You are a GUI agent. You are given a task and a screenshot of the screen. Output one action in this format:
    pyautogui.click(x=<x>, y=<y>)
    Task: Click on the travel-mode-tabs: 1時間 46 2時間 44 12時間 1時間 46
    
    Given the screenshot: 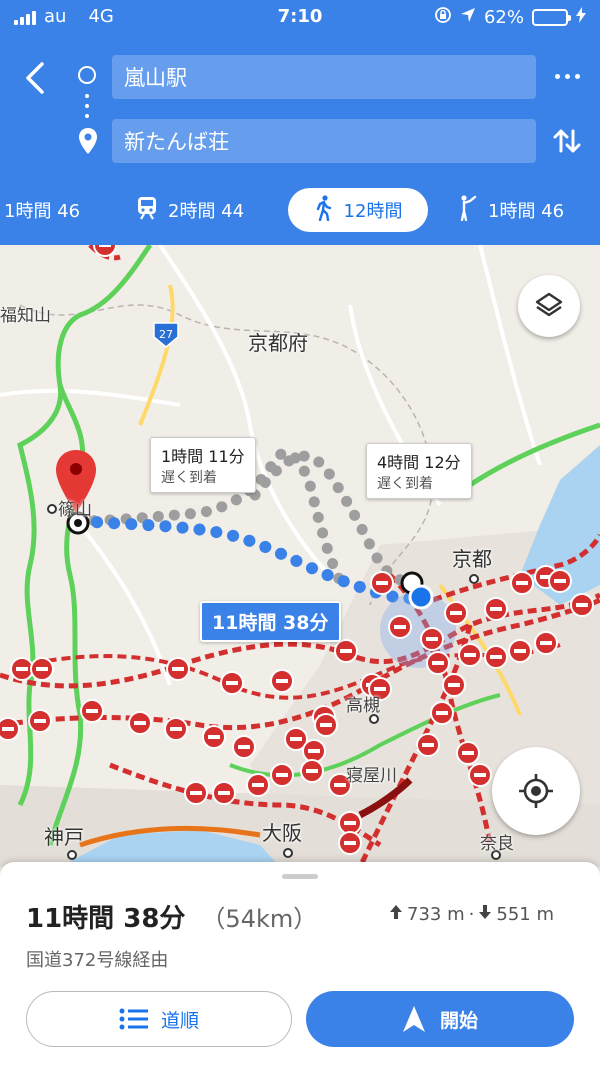 What is the action you would take?
    pyautogui.click(x=300, y=211)
    